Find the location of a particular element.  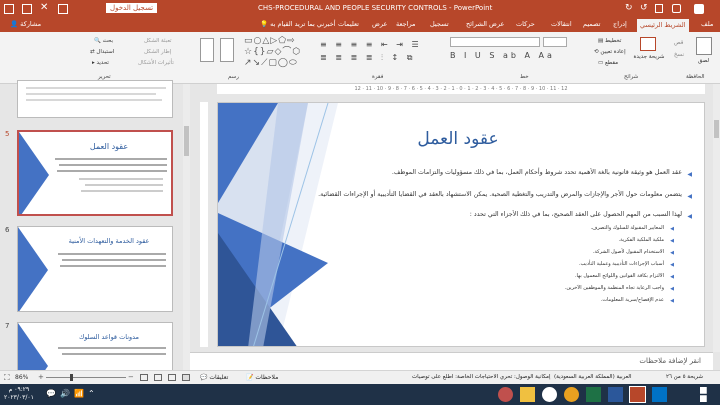

restore-icon is located at coordinates (27, 9).